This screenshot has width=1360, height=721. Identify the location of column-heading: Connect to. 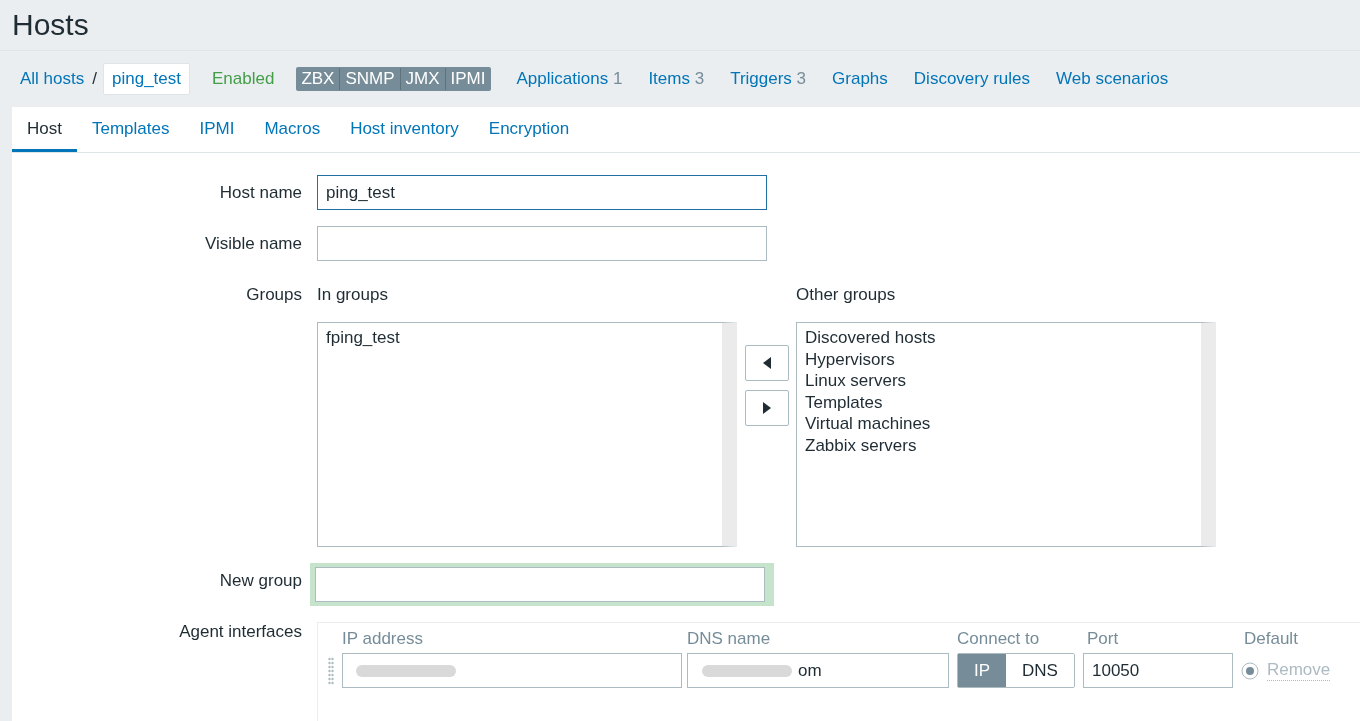
(999, 639).